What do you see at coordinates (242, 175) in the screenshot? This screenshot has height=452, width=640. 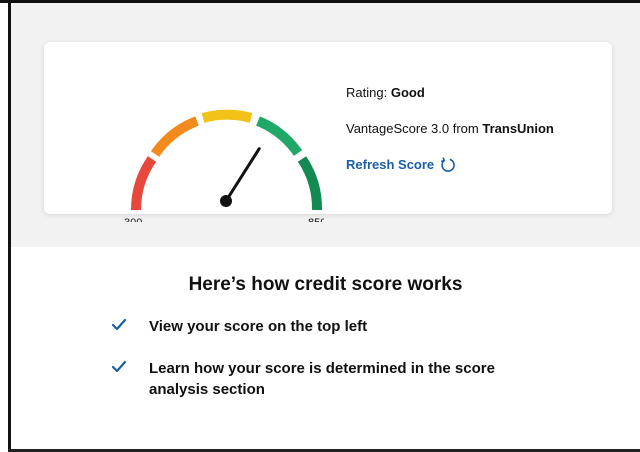 I see `gauge-needle` at bounding box center [242, 175].